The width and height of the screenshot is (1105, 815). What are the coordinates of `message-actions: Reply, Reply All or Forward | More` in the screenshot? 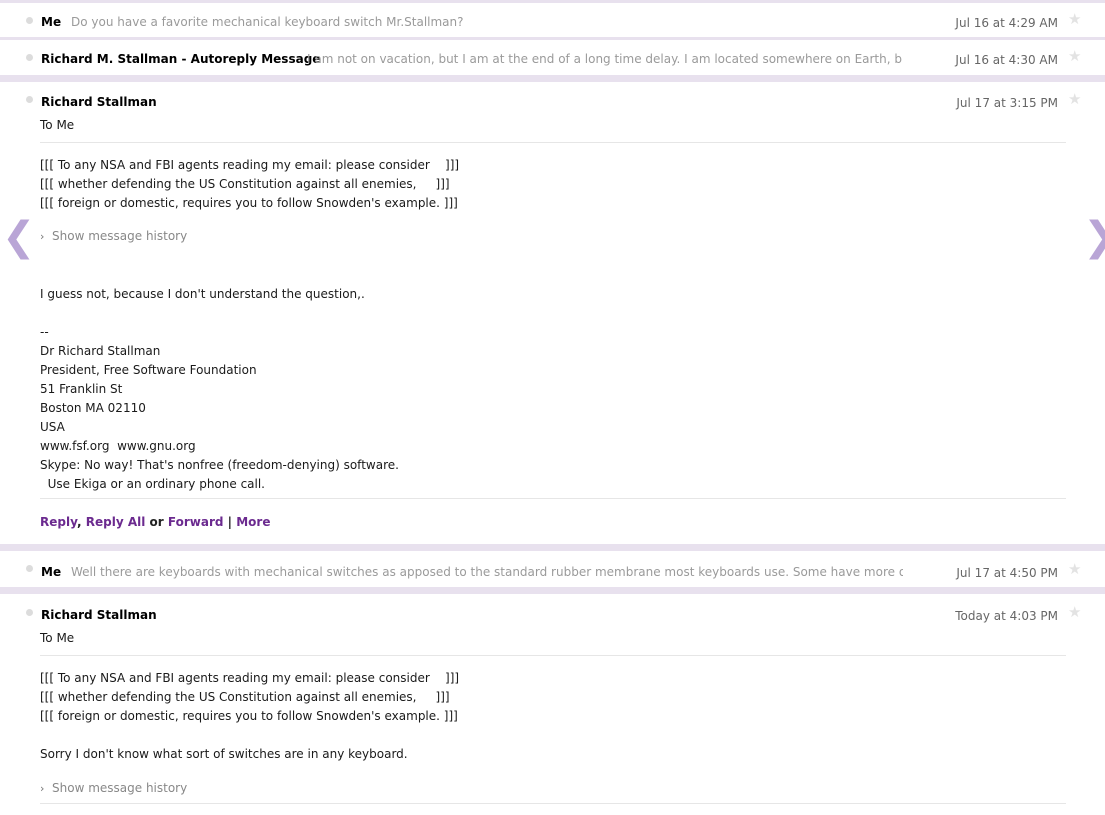 It's located at (155, 522).